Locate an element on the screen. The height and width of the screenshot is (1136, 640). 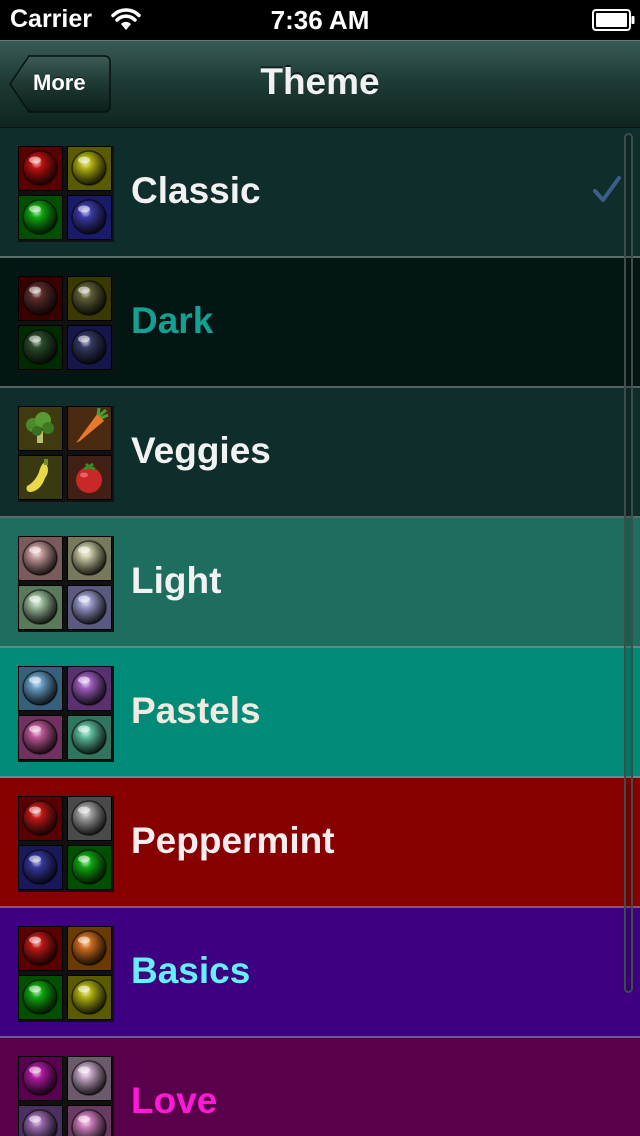
scroll-indicator is located at coordinates (628, 563).